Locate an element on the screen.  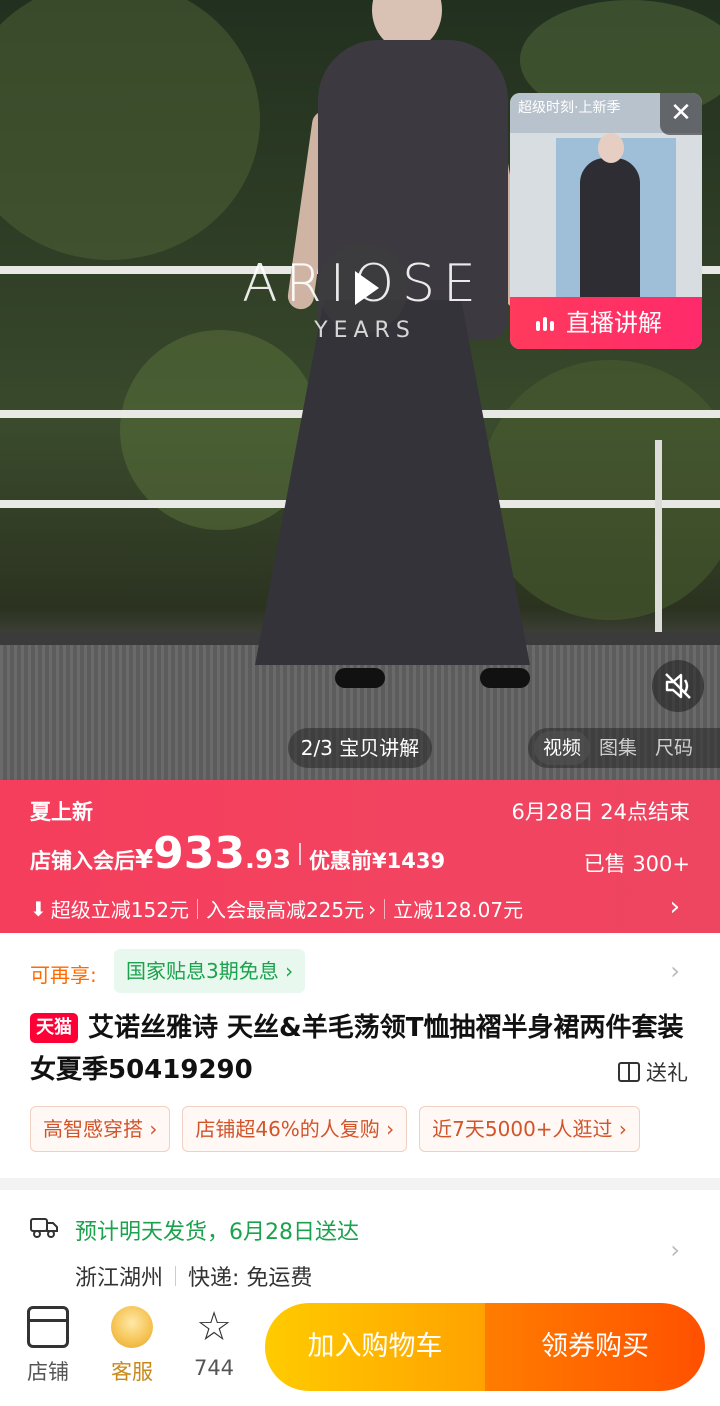
store-button: 店铺 is located at coordinates (48, 1346).